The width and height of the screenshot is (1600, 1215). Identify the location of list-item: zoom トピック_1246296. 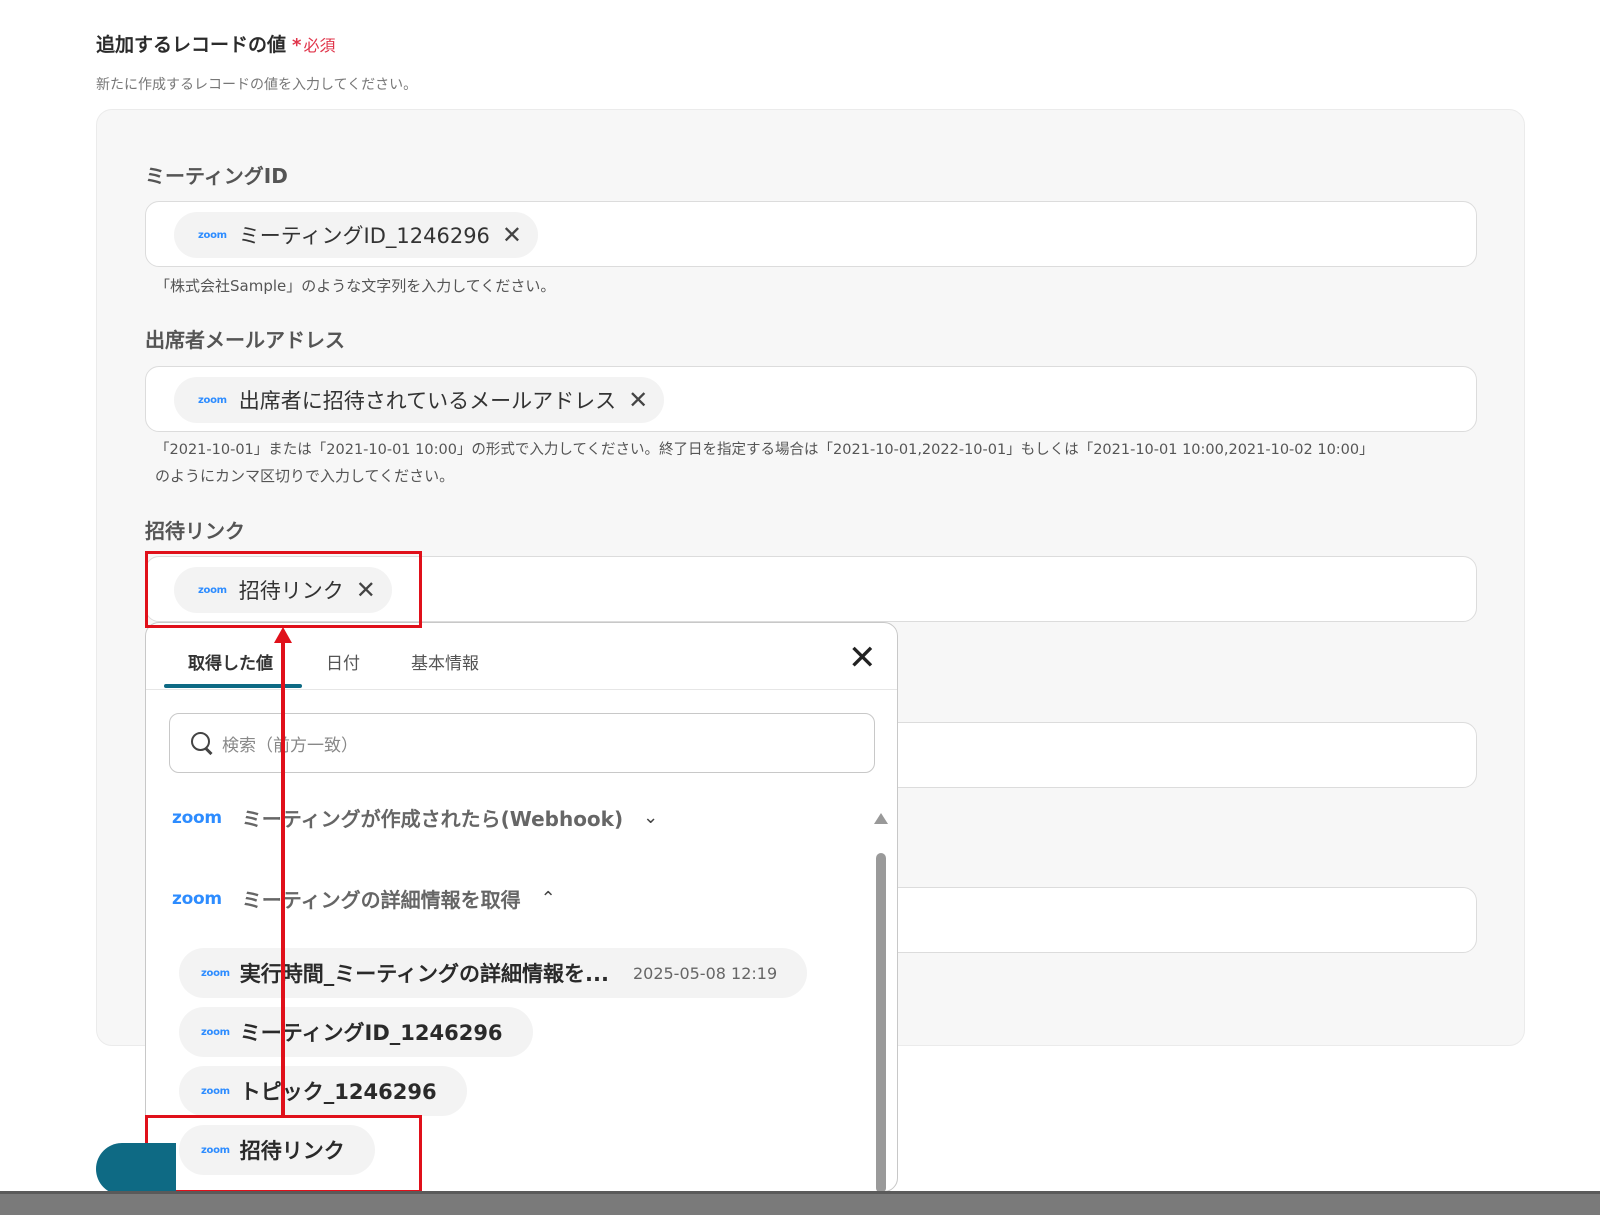
(323, 1091).